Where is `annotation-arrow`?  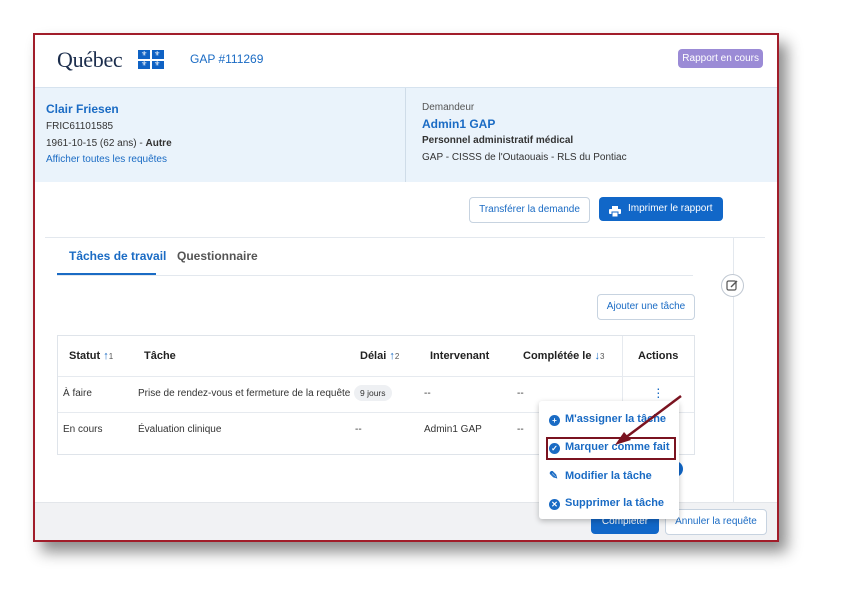 annotation-arrow is located at coordinates (648, 420).